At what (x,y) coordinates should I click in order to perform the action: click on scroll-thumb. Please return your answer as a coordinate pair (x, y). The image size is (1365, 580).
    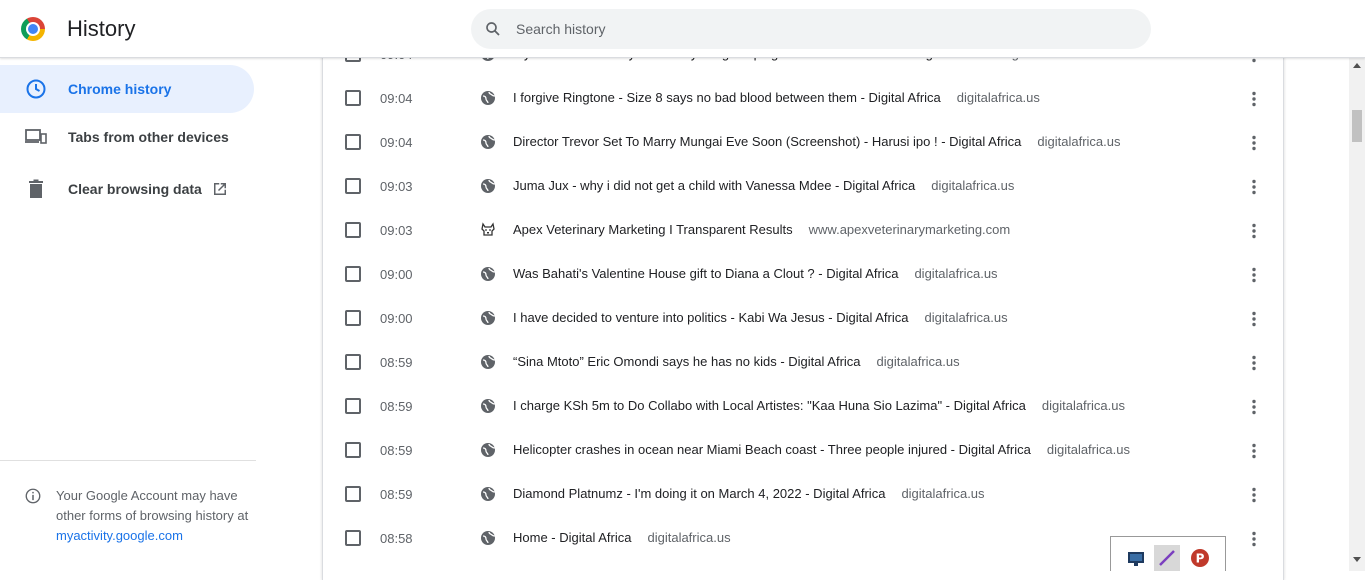
    Looking at the image, I should click on (1357, 126).